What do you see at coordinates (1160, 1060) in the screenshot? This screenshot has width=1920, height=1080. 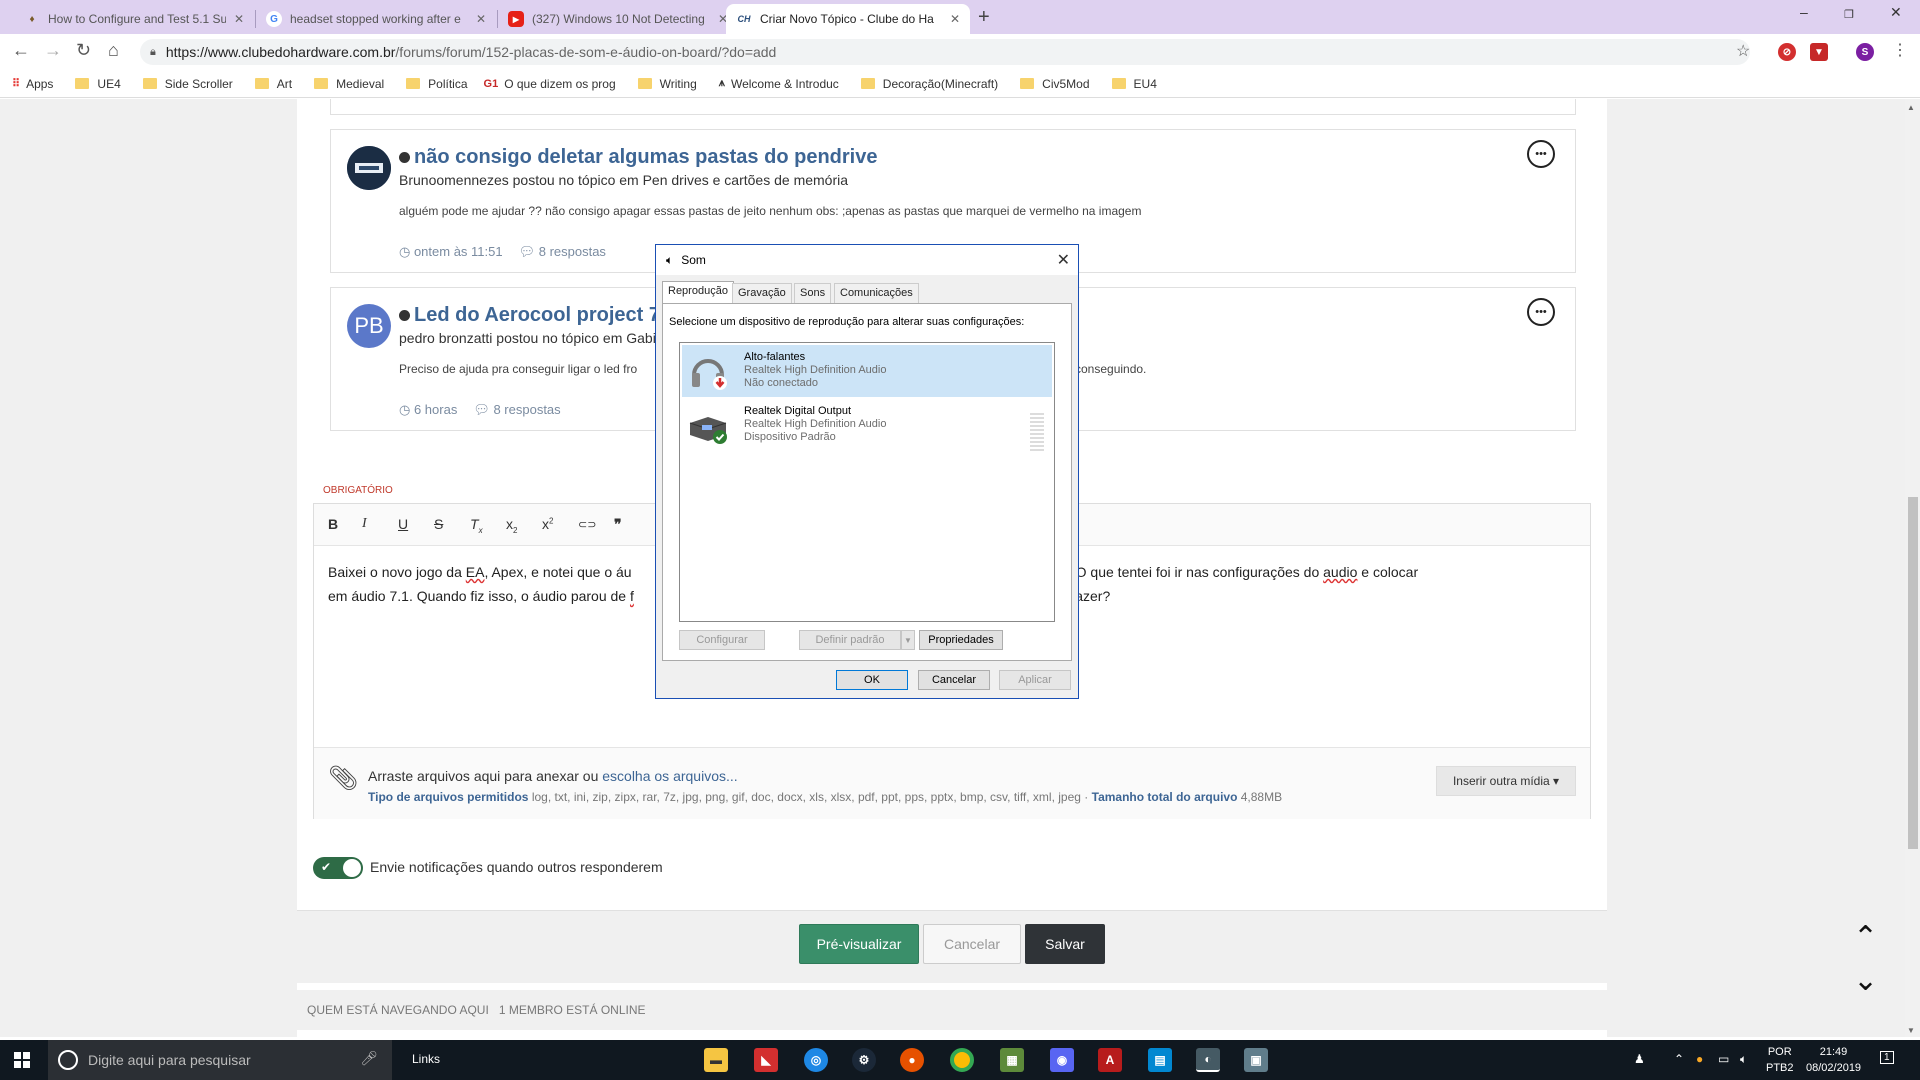 I see `control-panel-icon: ▤` at bounding box center [1160, 1060].